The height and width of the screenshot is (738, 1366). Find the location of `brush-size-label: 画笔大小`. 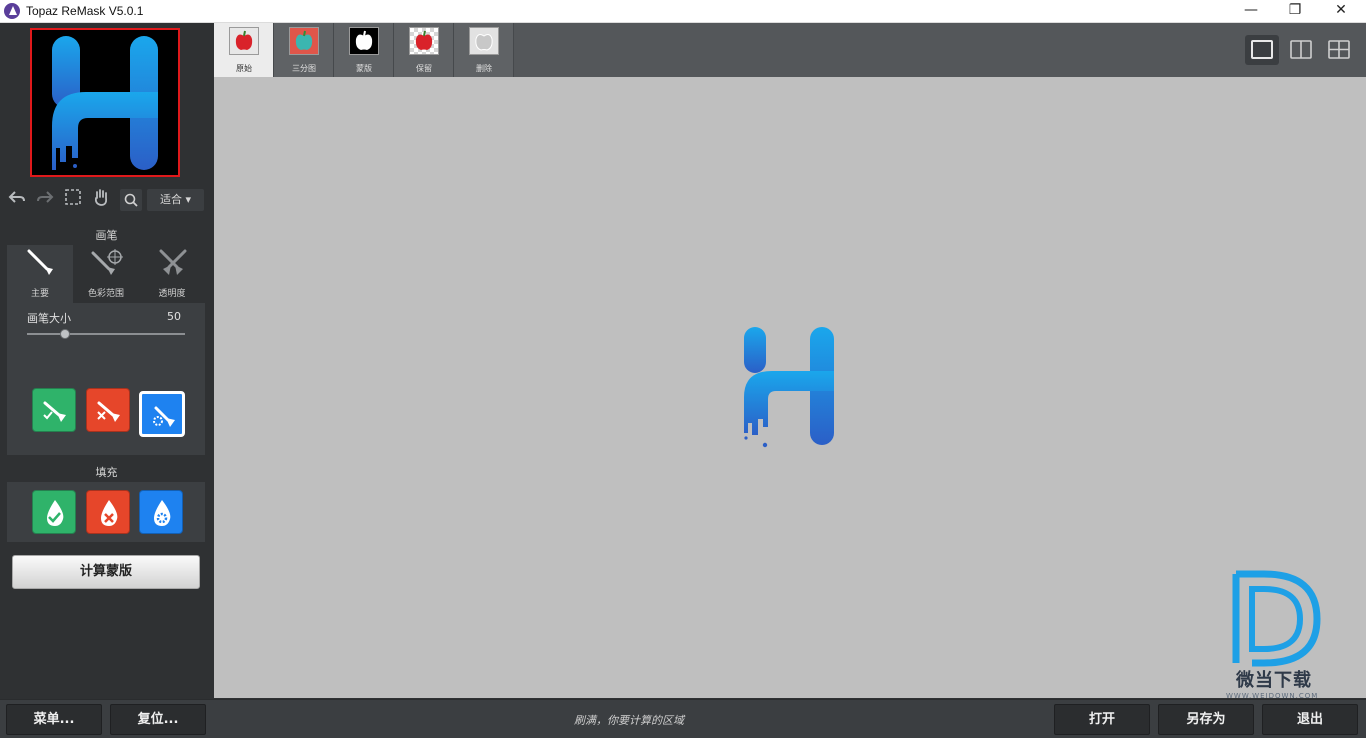

brush-size-label: 画笔大小 is located at coordinates (49, 318).